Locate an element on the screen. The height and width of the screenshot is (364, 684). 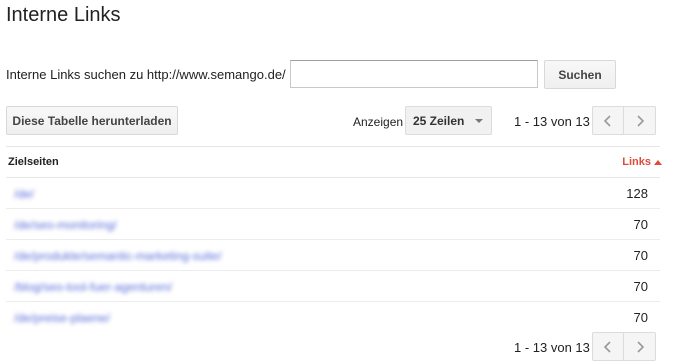
caret-down-icon is located at coordinates (479, 121).